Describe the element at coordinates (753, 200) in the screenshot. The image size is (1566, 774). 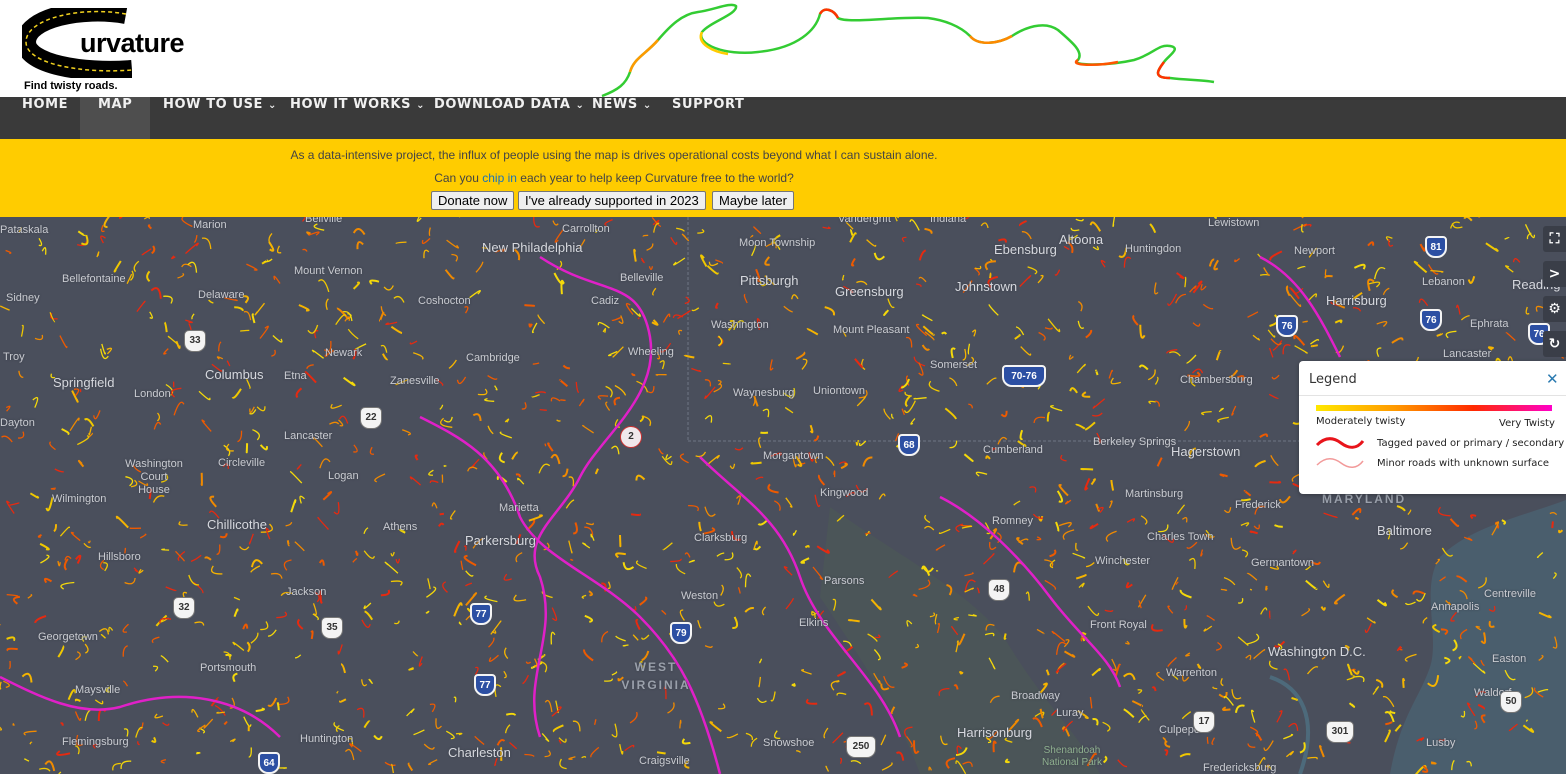
I see `maybe-later-button: Maybe later` at that location.